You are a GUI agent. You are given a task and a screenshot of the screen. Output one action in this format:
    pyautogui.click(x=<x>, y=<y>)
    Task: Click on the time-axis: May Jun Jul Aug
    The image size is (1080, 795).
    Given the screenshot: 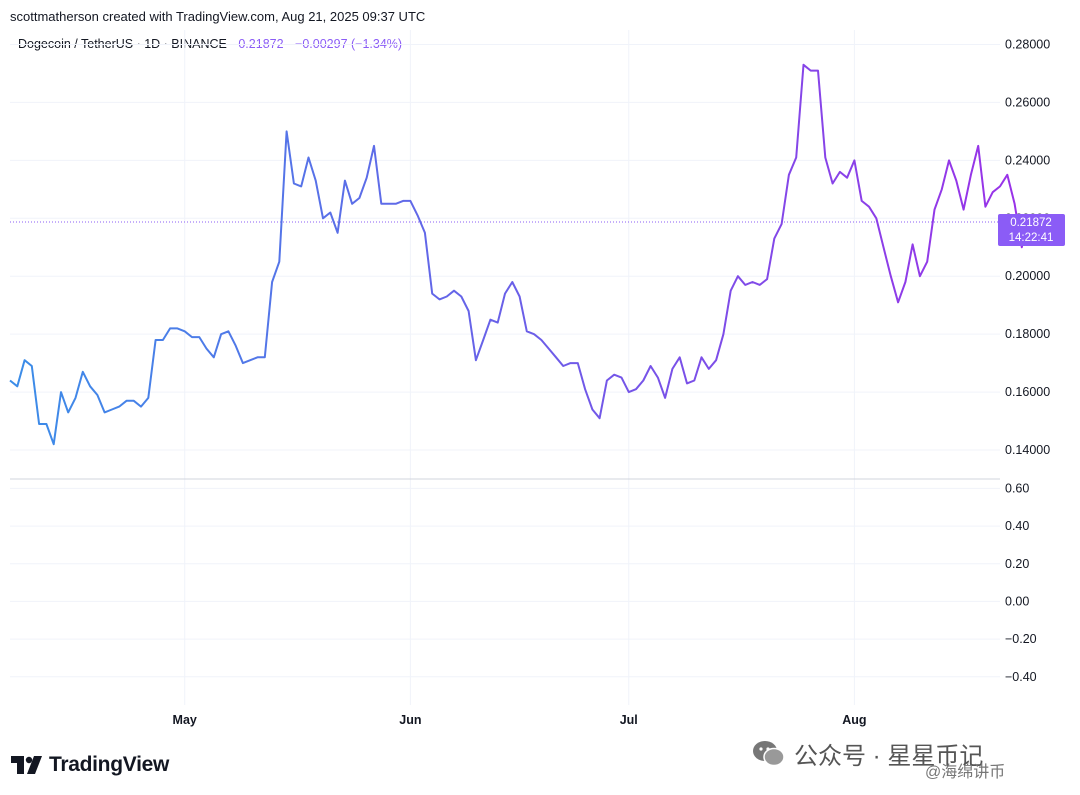 What is the action you would take?
    pyautogui.click(x=520, y=720)
    